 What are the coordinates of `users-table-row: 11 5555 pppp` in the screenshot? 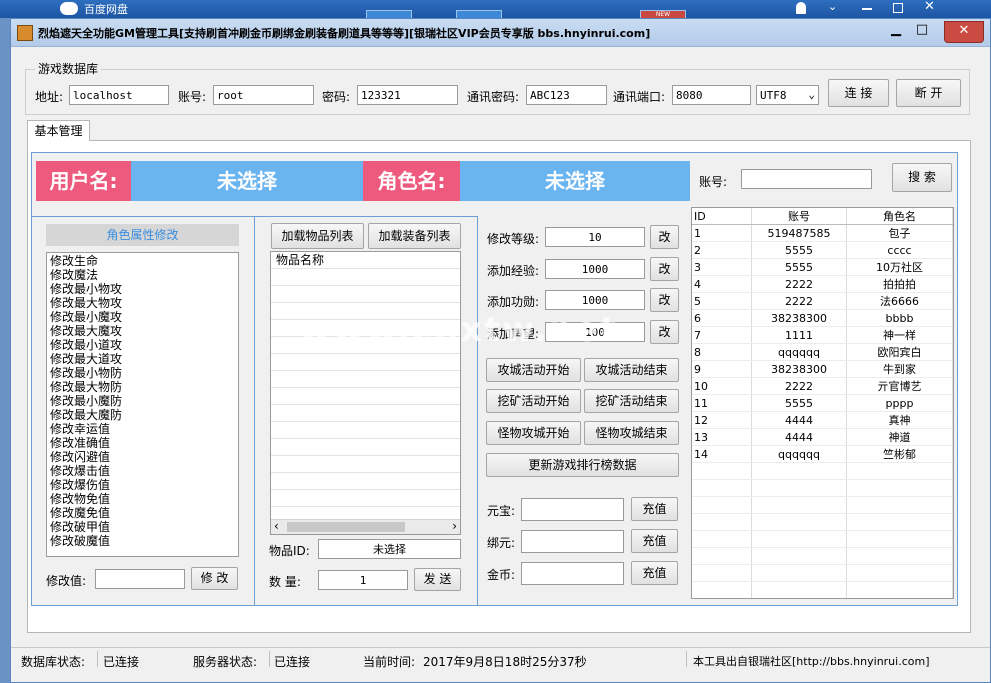 It's located at (822, 403).